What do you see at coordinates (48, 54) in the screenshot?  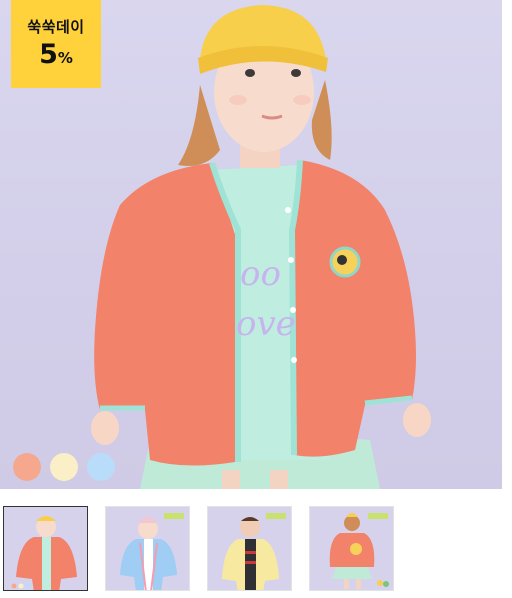 I see `badge-number: 5` at bounding box center [48, 54].